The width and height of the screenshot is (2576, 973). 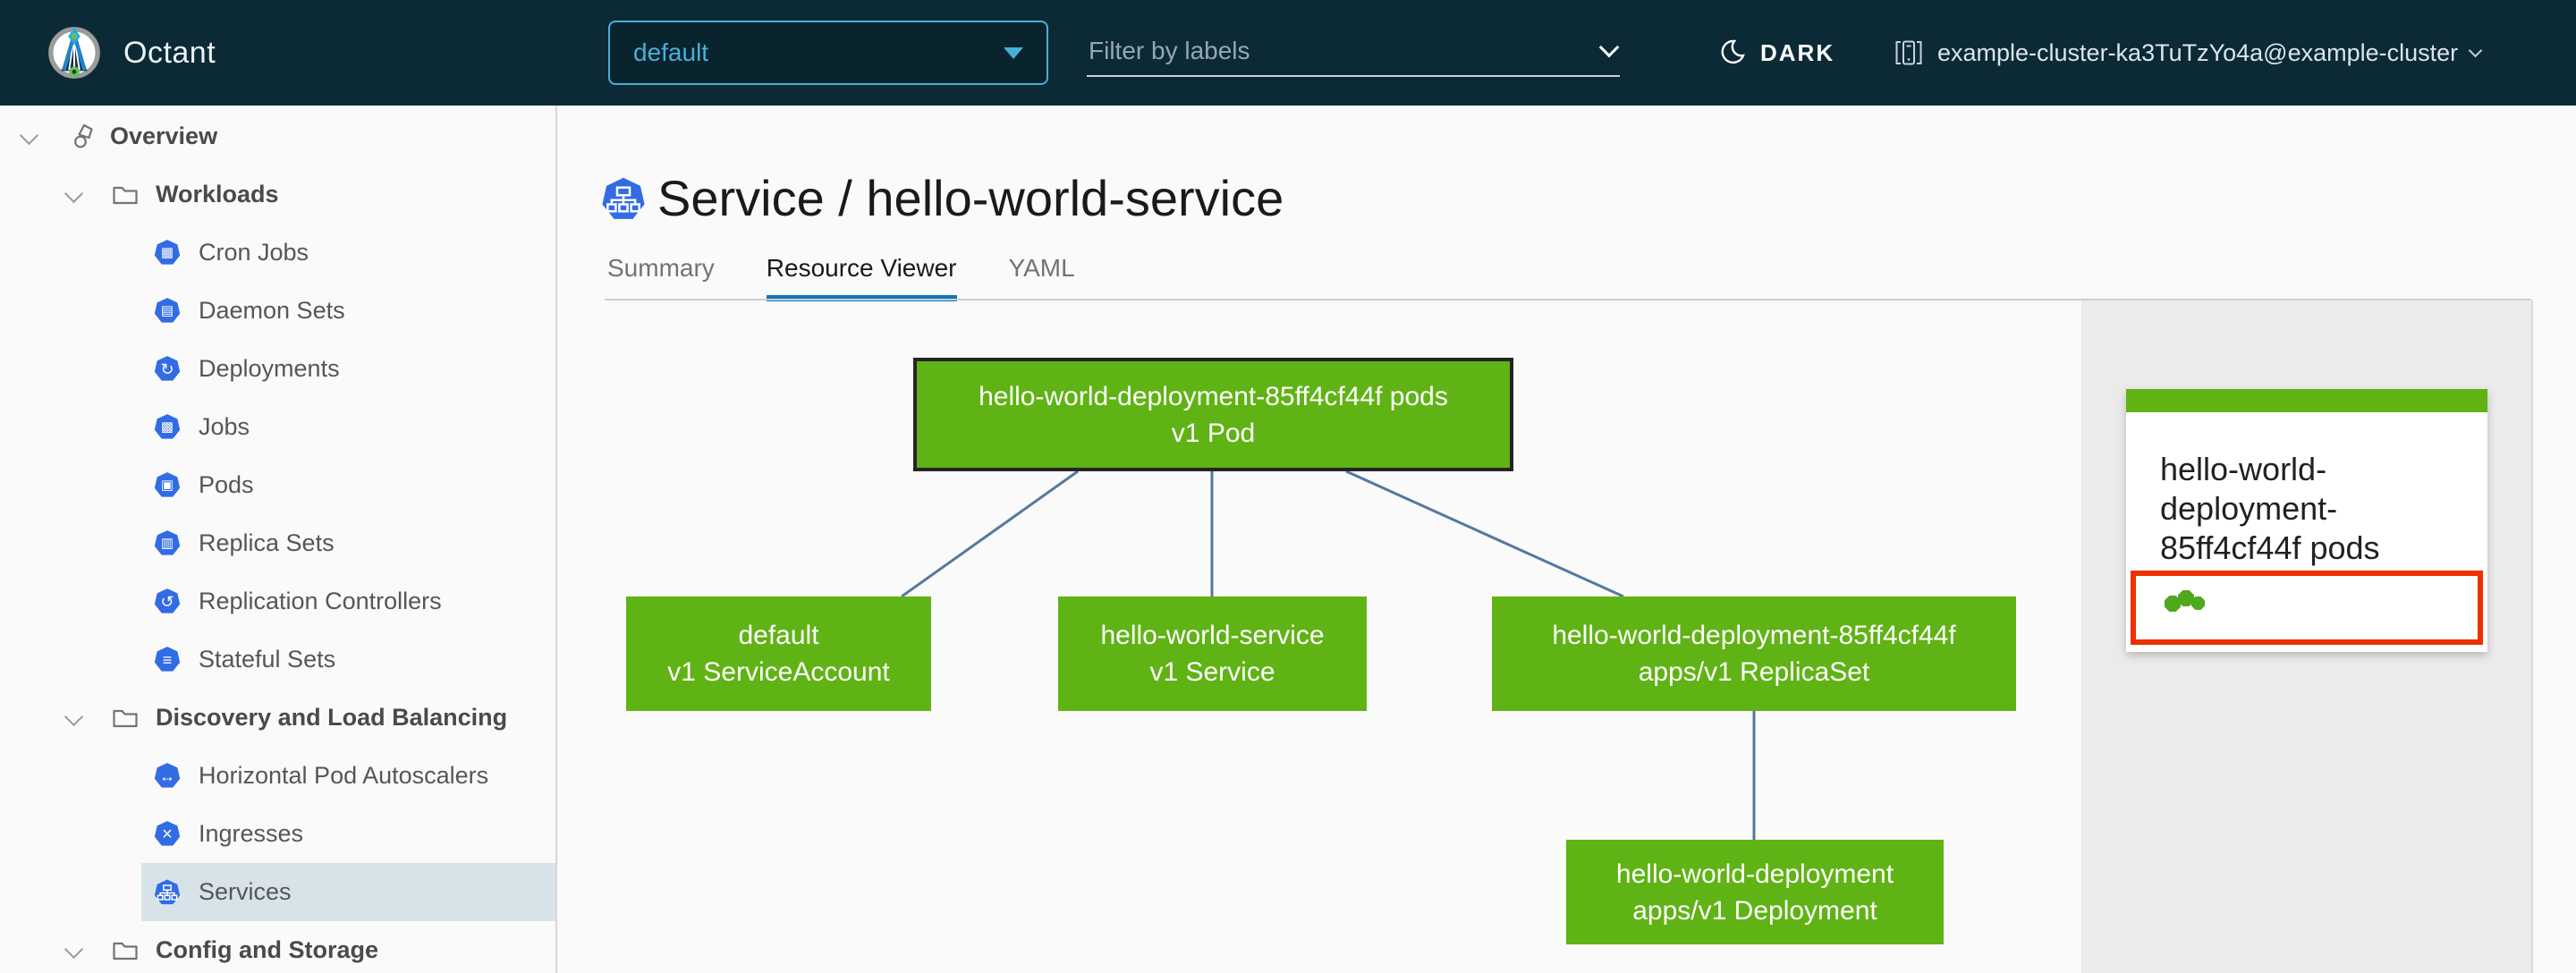 I want to click on sidebar-item-label: Jobs, so click(x=224, y=426).